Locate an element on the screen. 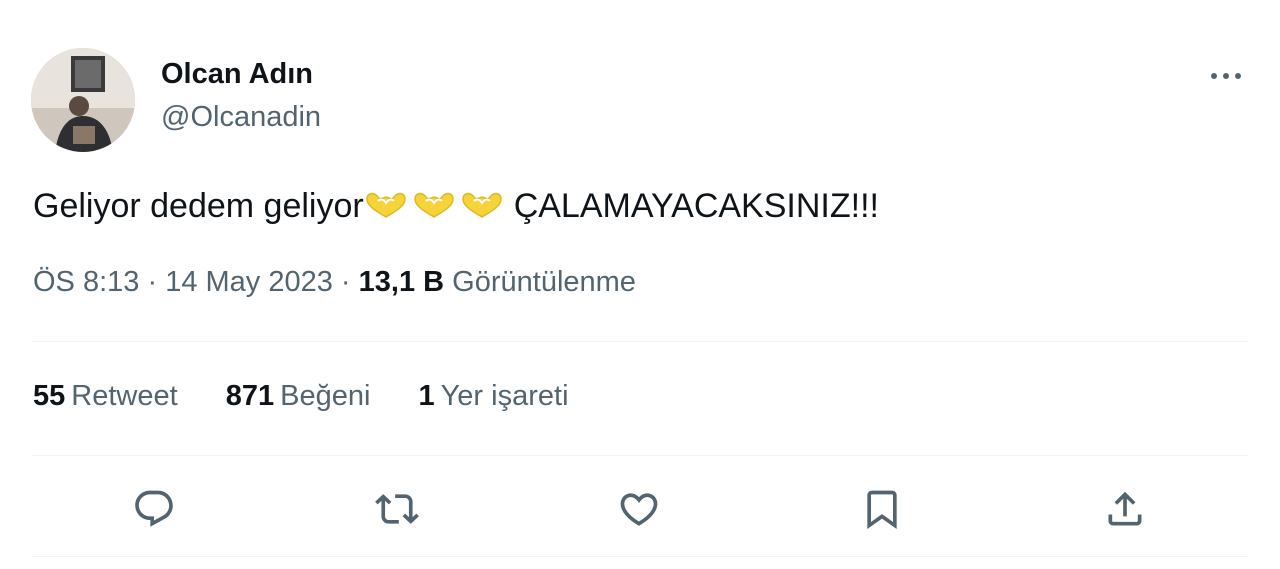  bookmark-stat: 1 Yer işareti is located at coordinates (493, 396).